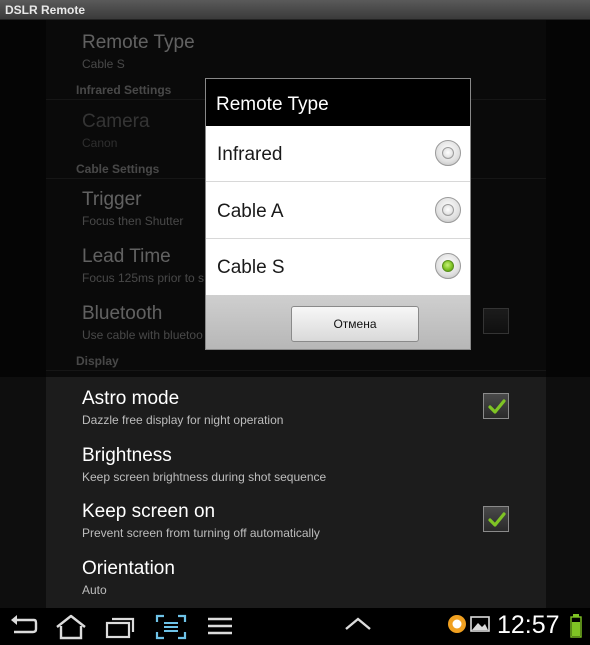 The width and height of the screenshot is (590, 645). What do you see at coordinates (23, 626) in the screenshot?
I see `back-icon` at bounding box center [23, 626].